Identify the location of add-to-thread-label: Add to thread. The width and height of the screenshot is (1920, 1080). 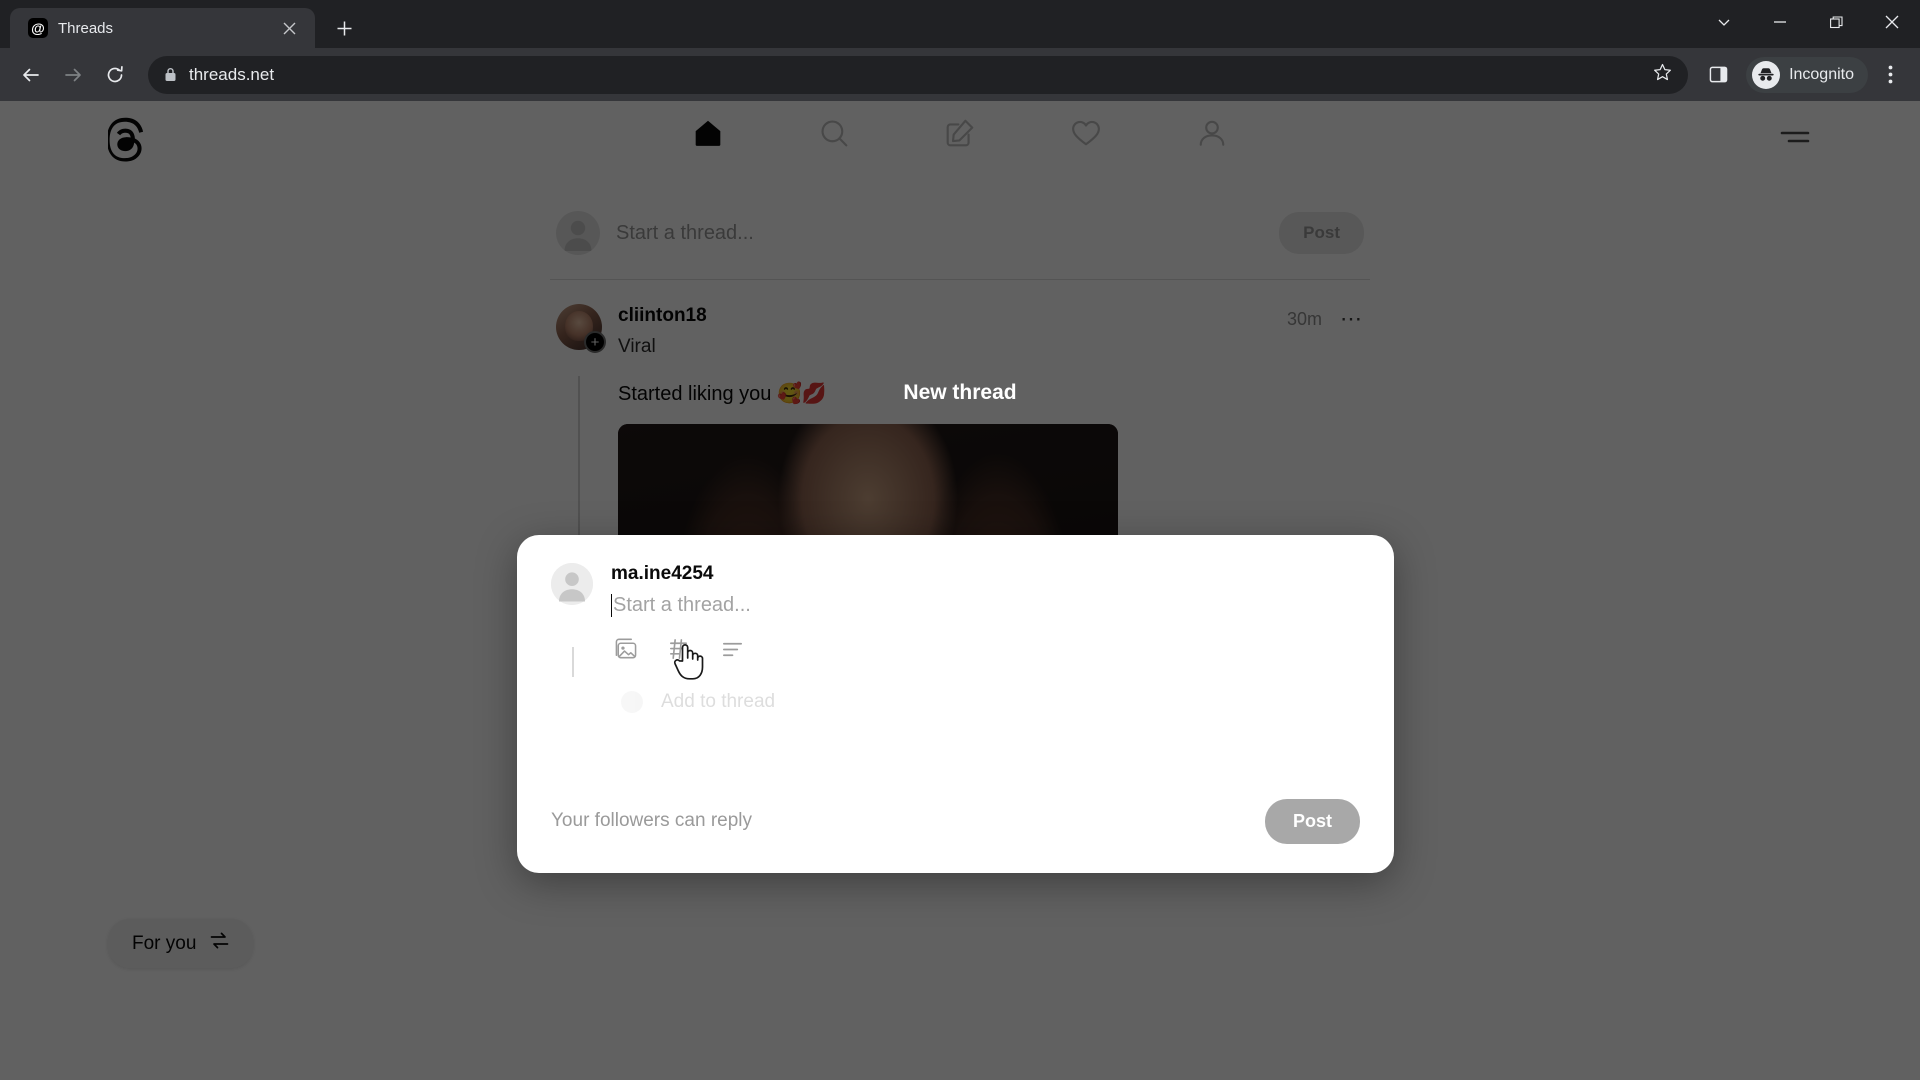
(718, 701).